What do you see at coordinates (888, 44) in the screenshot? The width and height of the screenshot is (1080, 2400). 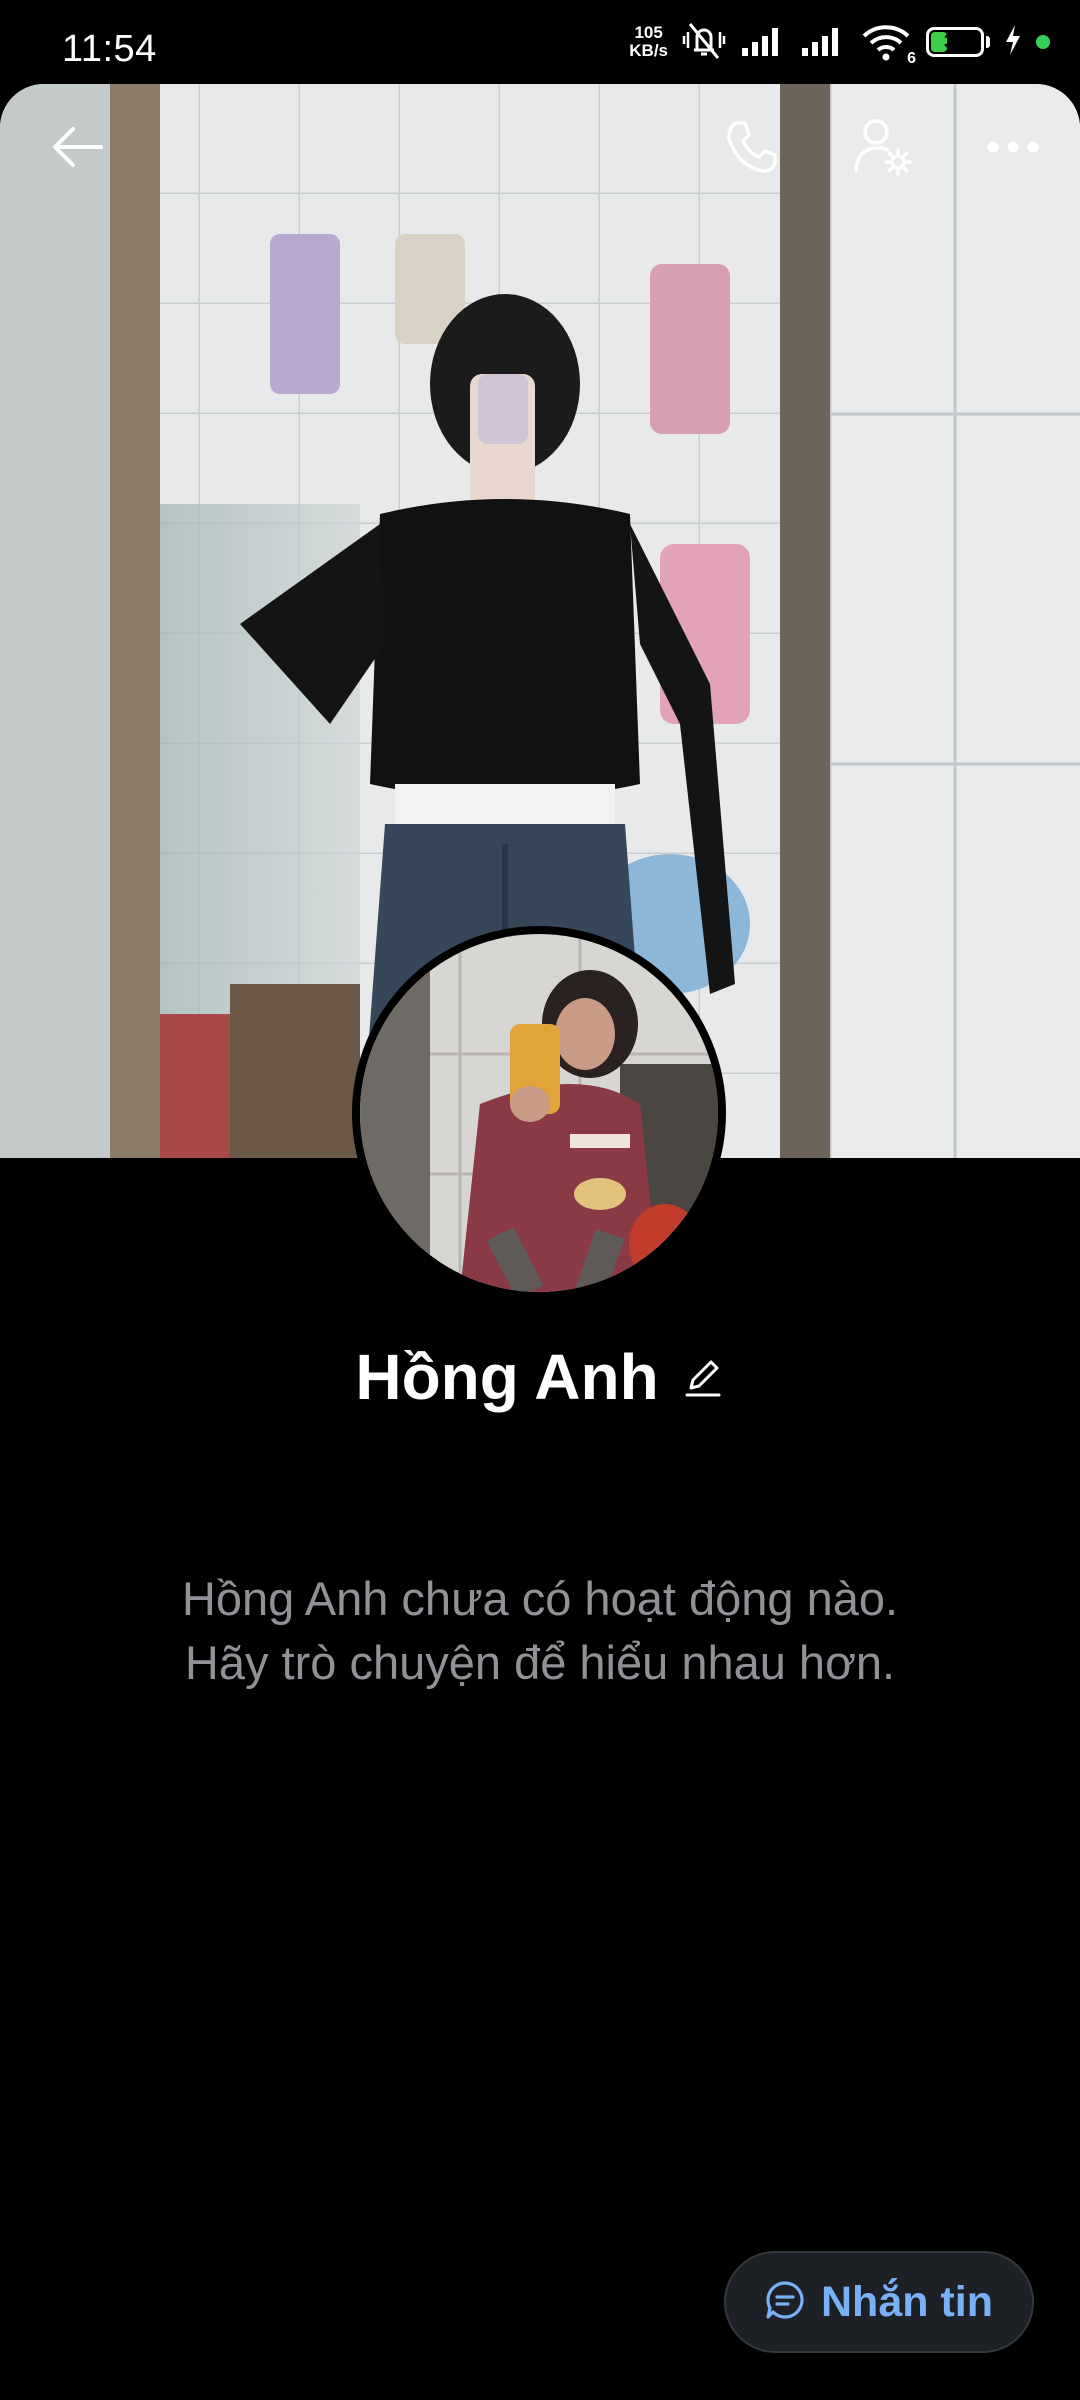 I see `wifi-icon: 6` at bounding box center [888, 44].